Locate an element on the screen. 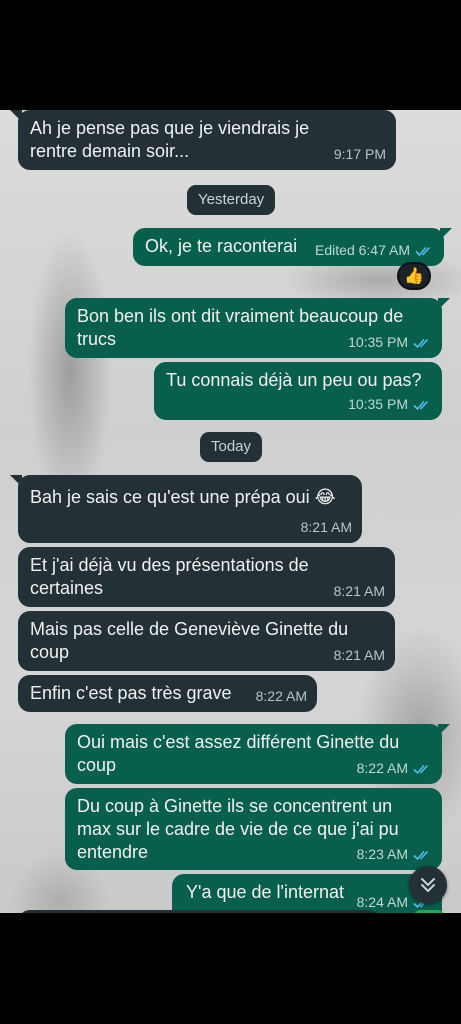 The image size is (461, 1024). new-message-indicator is located at coordinates (429, 911).